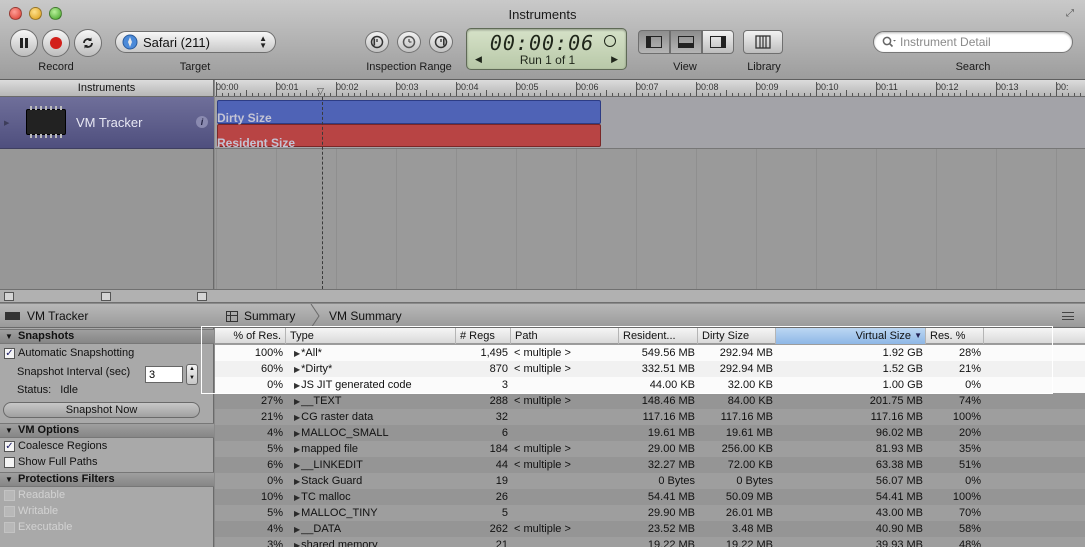 This screenshot has height=547, width=1085. Describe the element at coordinates (565, 336) in the screenshot. I see `column-header: Path` at that location.